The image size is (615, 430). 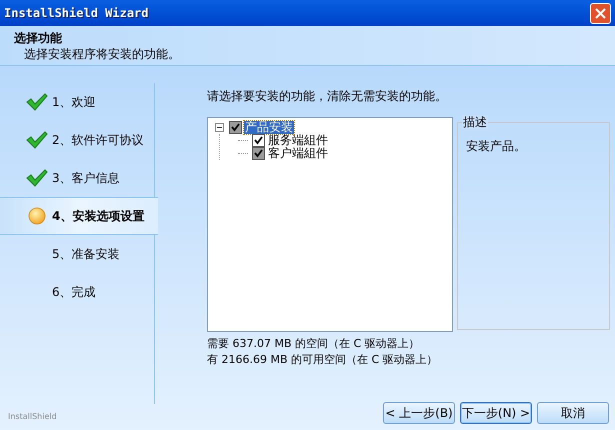 I want to click on header-title: 选择功能, so click(x=38, y=37).